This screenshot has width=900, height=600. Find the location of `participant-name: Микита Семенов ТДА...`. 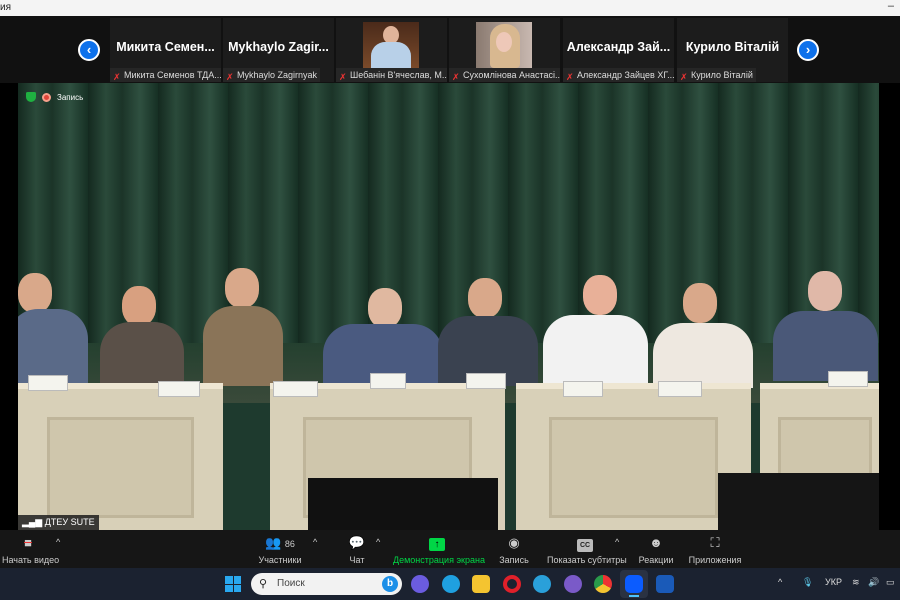

participant-name: Микита Семенов ТДА... is located at coordinates (172, 75).